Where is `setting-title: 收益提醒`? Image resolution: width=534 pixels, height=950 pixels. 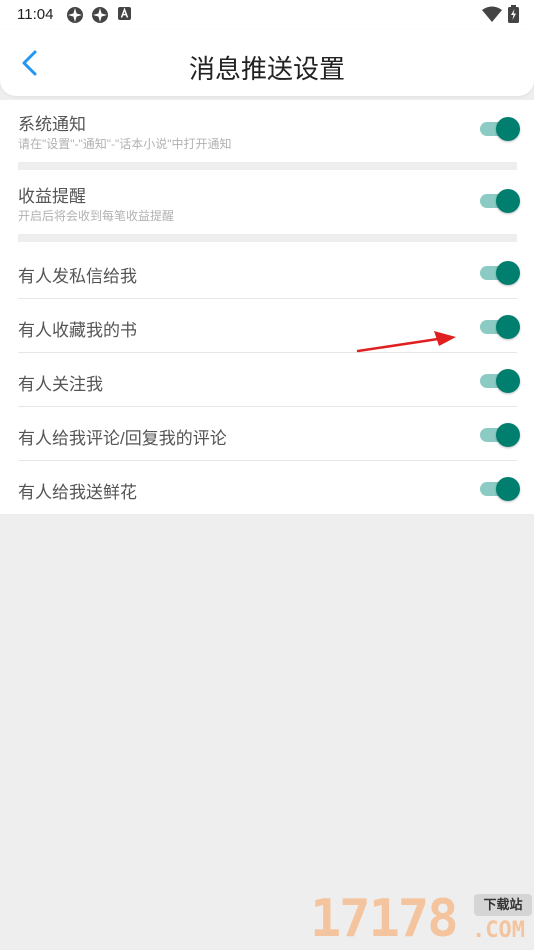 setting-title: 收益提醒 is located at coordinates (52, 196).